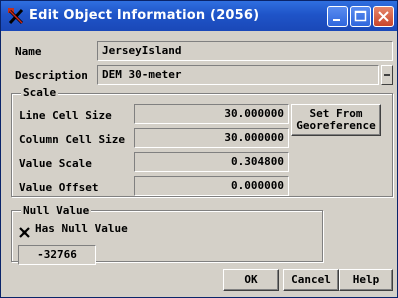 This screenshot has width=398, height=298. I want to click on value-offset-field: 0.000000, so click(211, 186).